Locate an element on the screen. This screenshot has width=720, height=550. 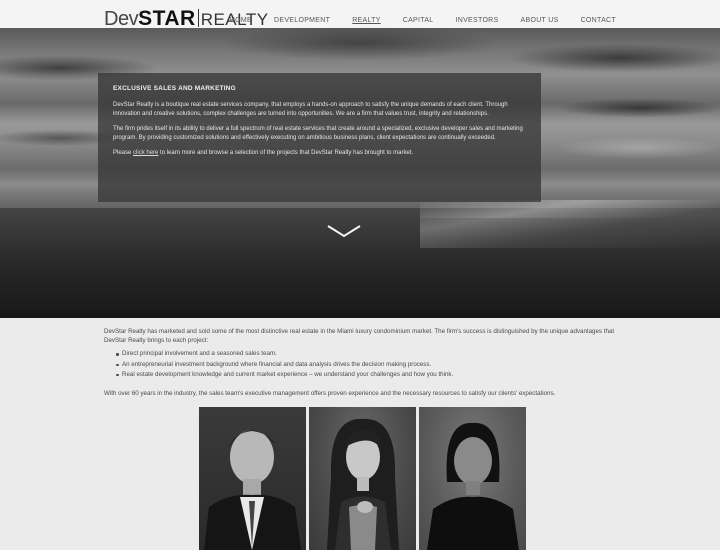
nav-capital: CAPITAL is located at coordinates (418, 20).